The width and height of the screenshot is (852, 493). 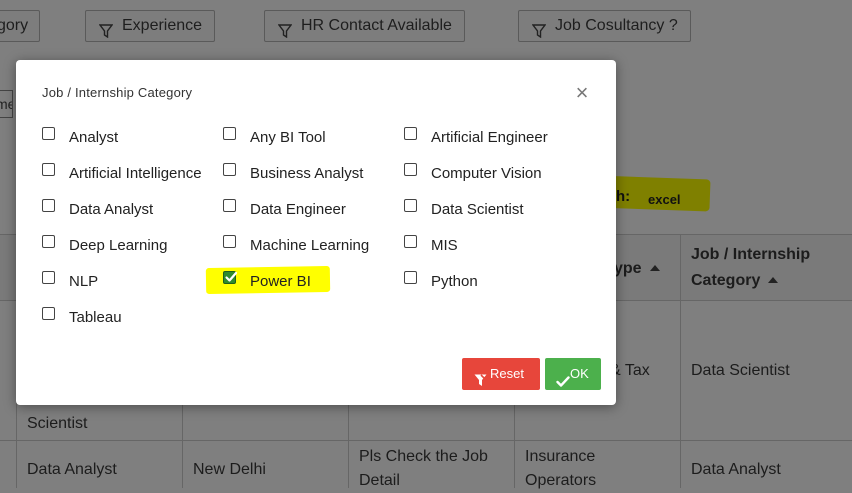 What do you see at coordinates (489, 137) in the screenshot?
I see `option-label: Artificial Engineer` at bounding box center [489, 137].